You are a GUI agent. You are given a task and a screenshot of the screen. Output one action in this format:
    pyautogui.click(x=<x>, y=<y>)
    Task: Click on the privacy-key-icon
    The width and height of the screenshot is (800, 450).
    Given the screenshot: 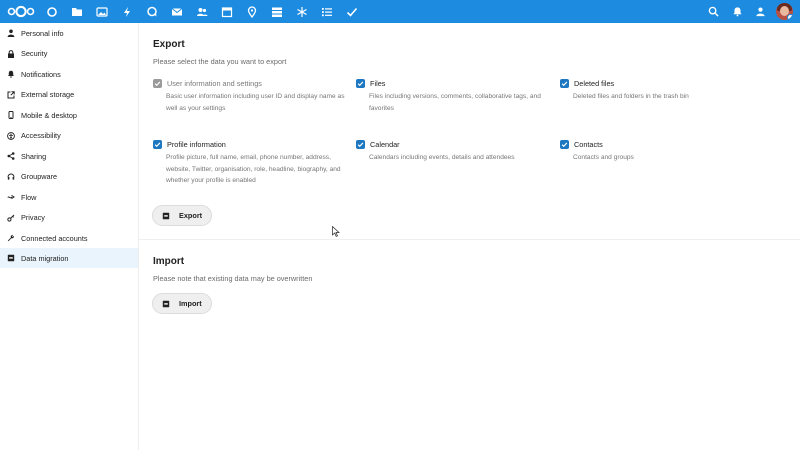 What is the action you would take?
    pyautogui.click(x=11, y=218)
    